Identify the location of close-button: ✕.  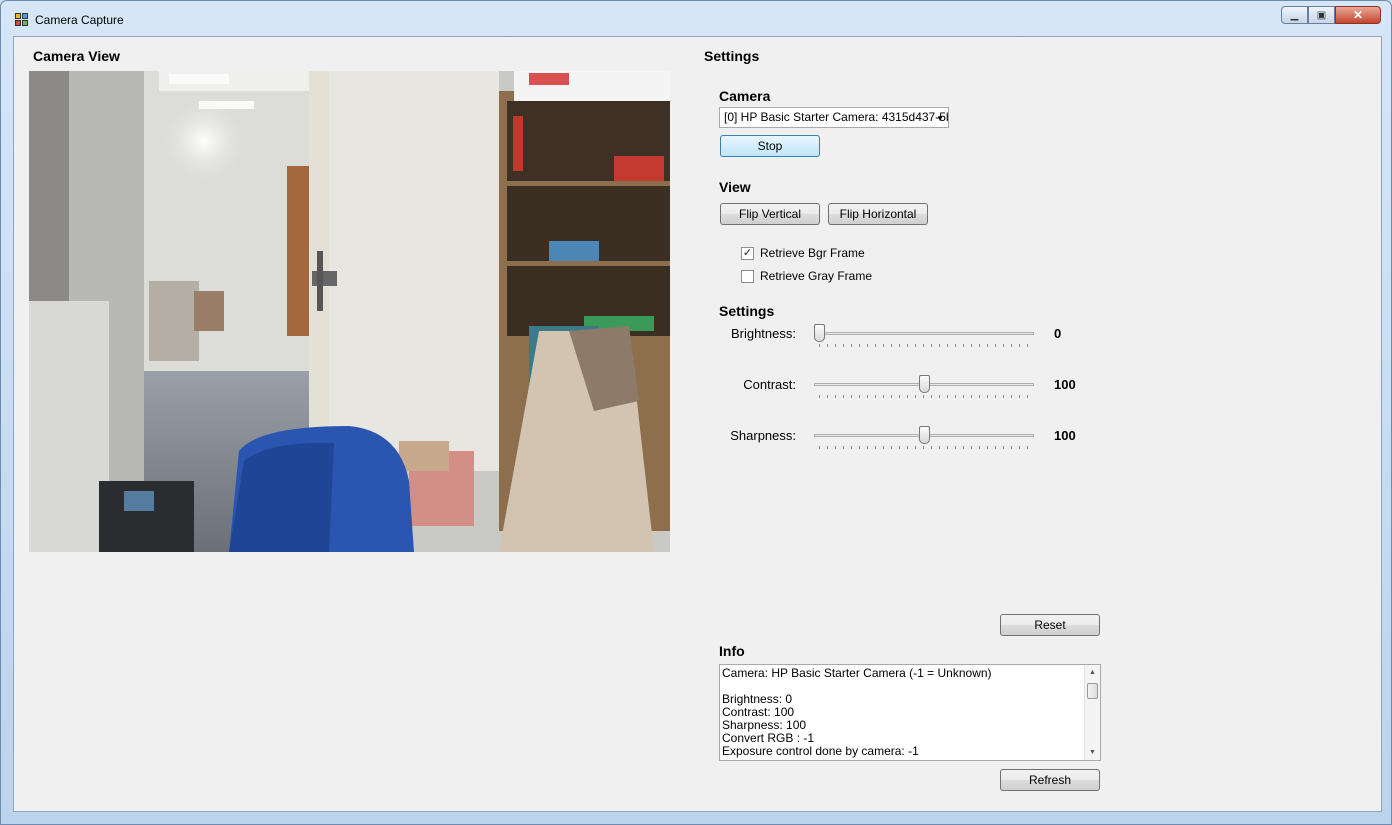
(1358, 15).